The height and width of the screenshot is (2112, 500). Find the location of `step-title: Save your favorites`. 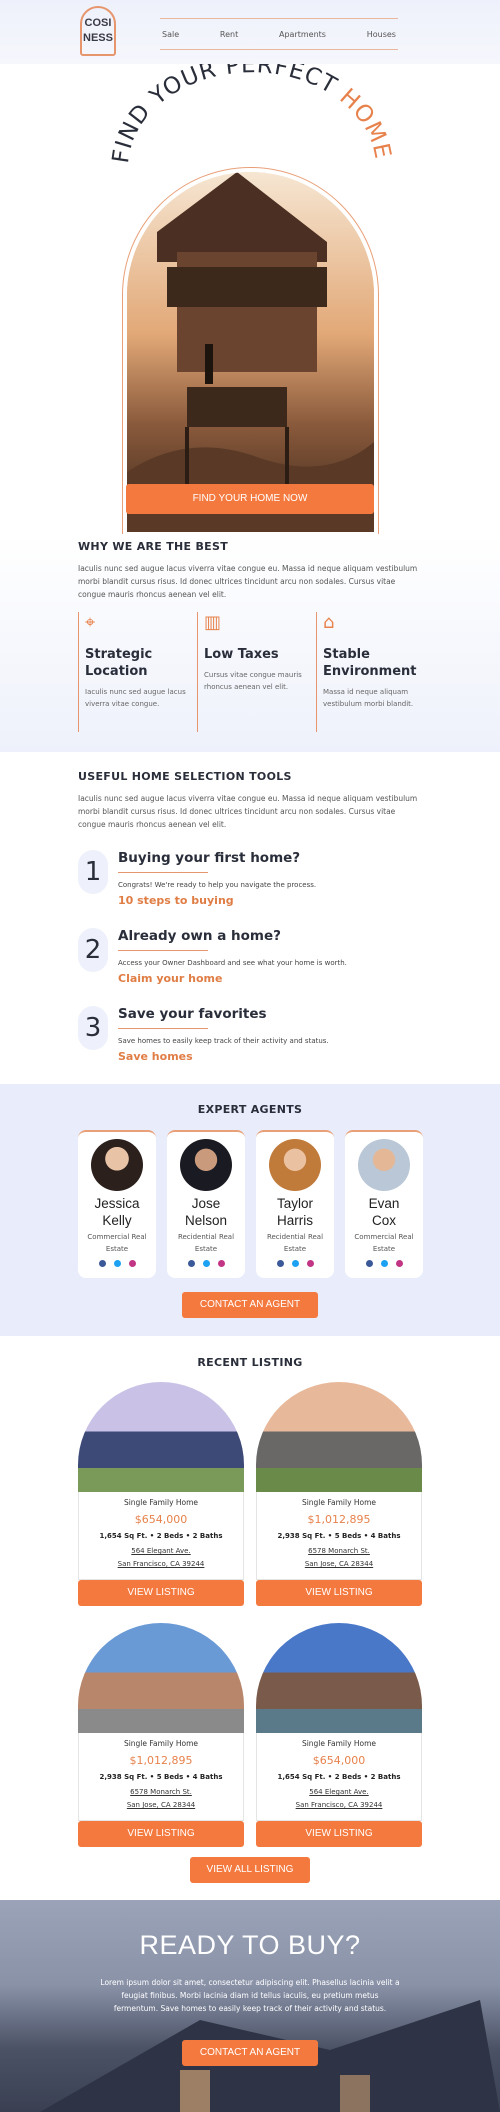

step-title: Save your favorites is located at coordinates (192, 1014).